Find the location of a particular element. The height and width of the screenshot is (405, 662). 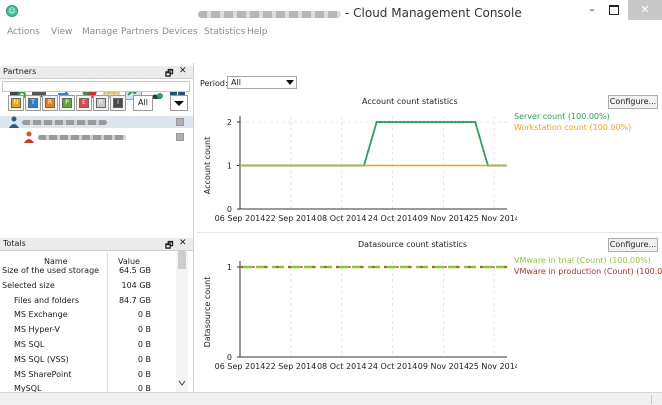

scroll-thumb is located at coordinates (182, 260).